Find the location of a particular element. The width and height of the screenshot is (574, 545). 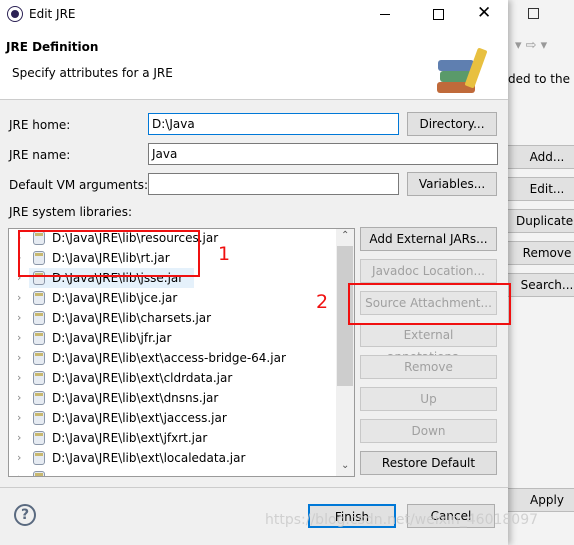

library-path: D:\Java\JRE\lib\ext\jfxrt.jar is located at coordinates (130, 438).